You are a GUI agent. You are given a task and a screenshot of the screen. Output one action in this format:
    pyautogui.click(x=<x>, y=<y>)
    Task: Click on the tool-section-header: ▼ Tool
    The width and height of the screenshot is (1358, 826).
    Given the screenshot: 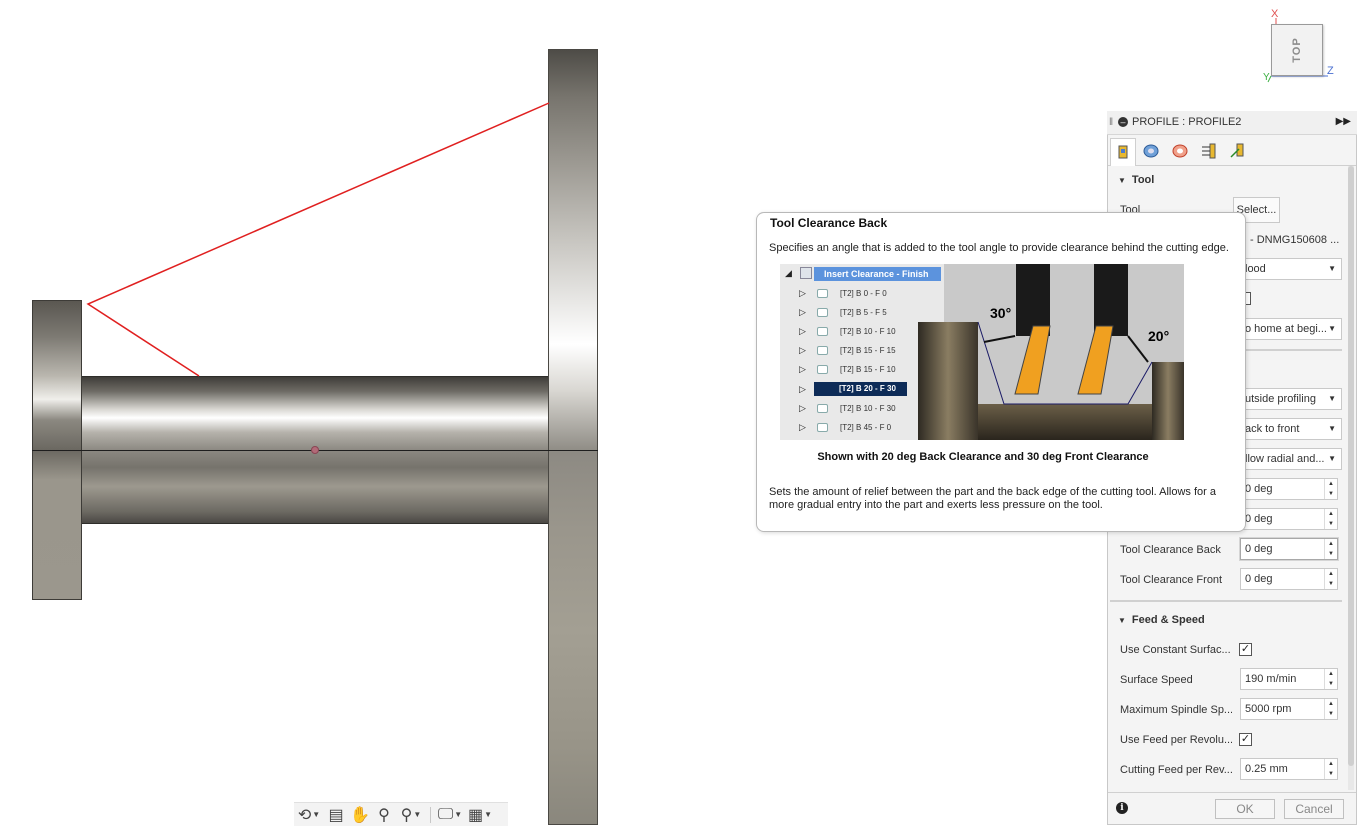 What is the action you would take?
    pyautogui.click(x=1136, y=180)
    